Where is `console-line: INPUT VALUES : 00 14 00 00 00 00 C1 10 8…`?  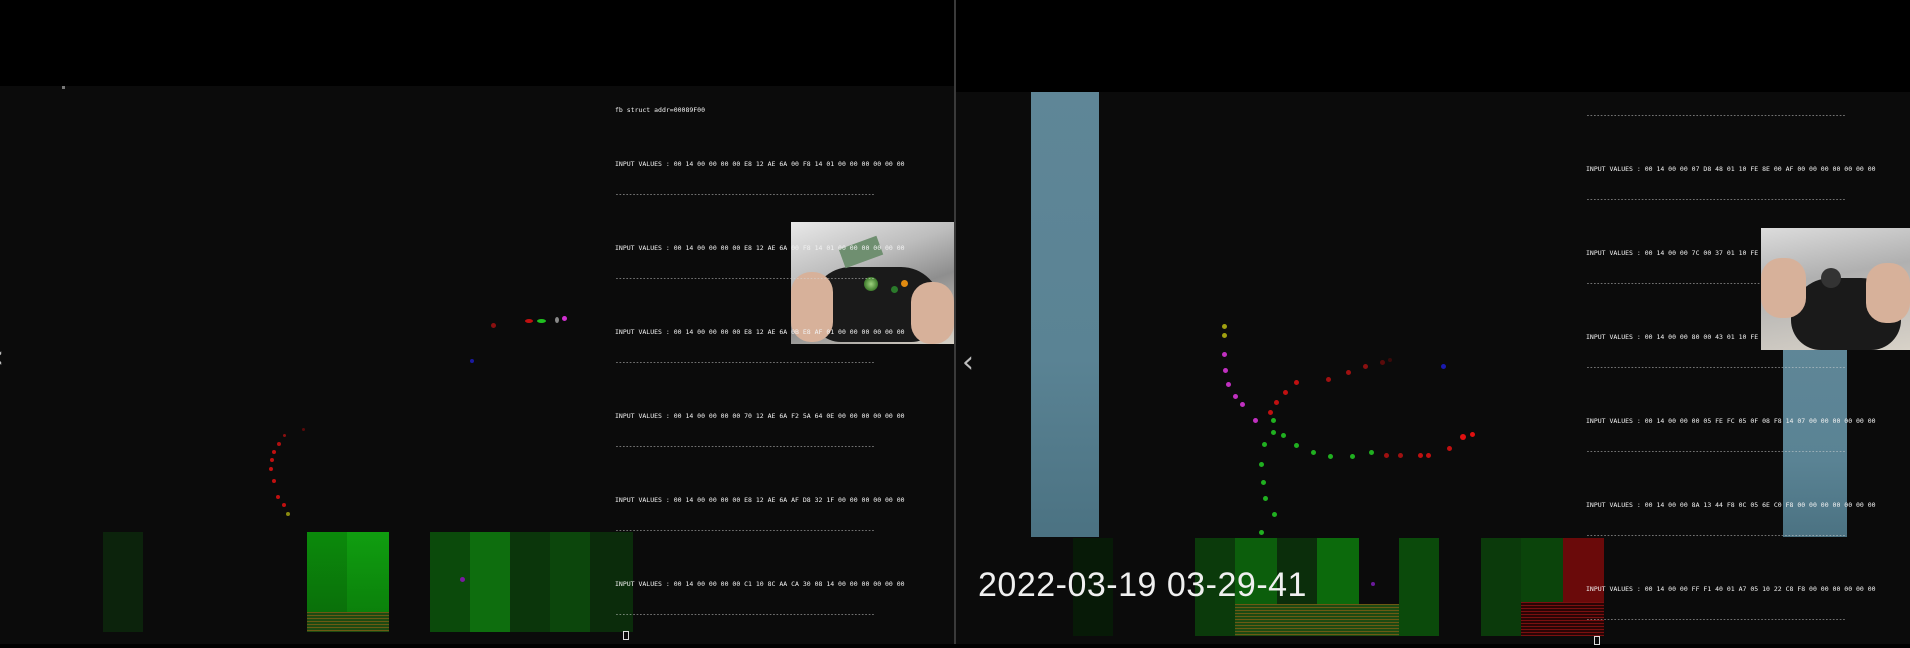
console-line: INPUT VALUES : 00 14 00 00 00 00 C1 10 8… is located at coordinates (760, 584).